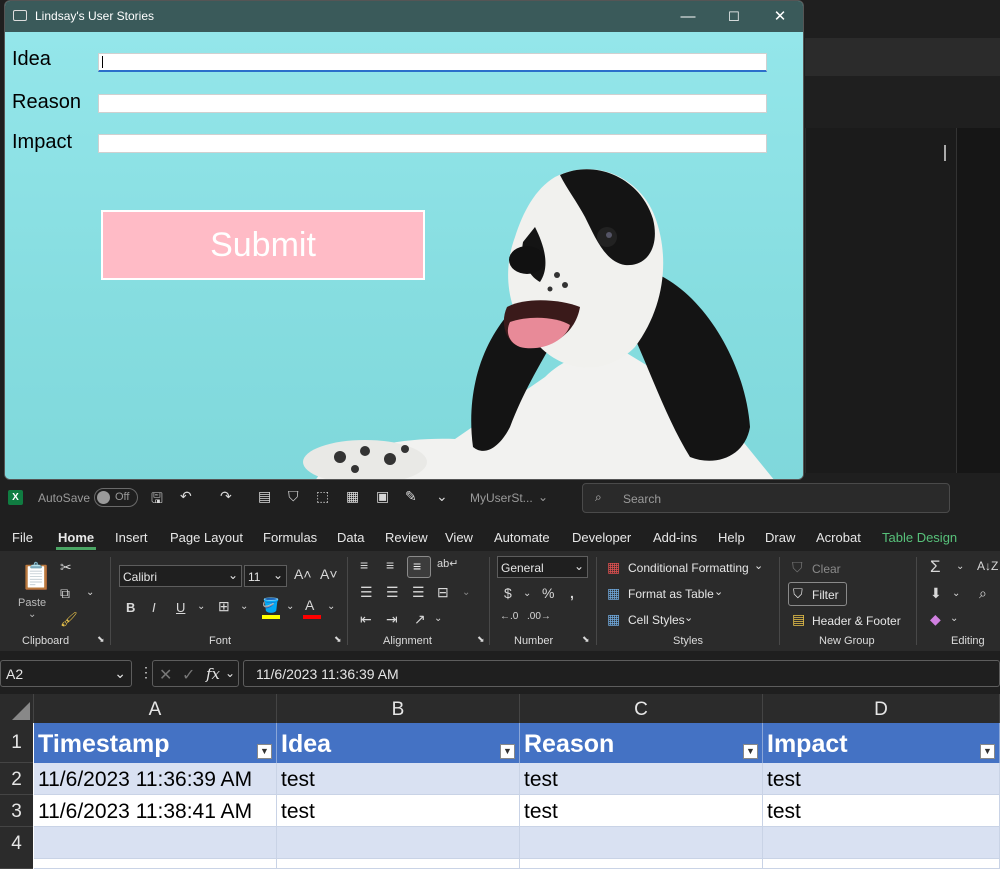 Image resolution: width=1000 pixels, height=869 pixels. I want to click on print-icon: ▤, so click(264, 496).